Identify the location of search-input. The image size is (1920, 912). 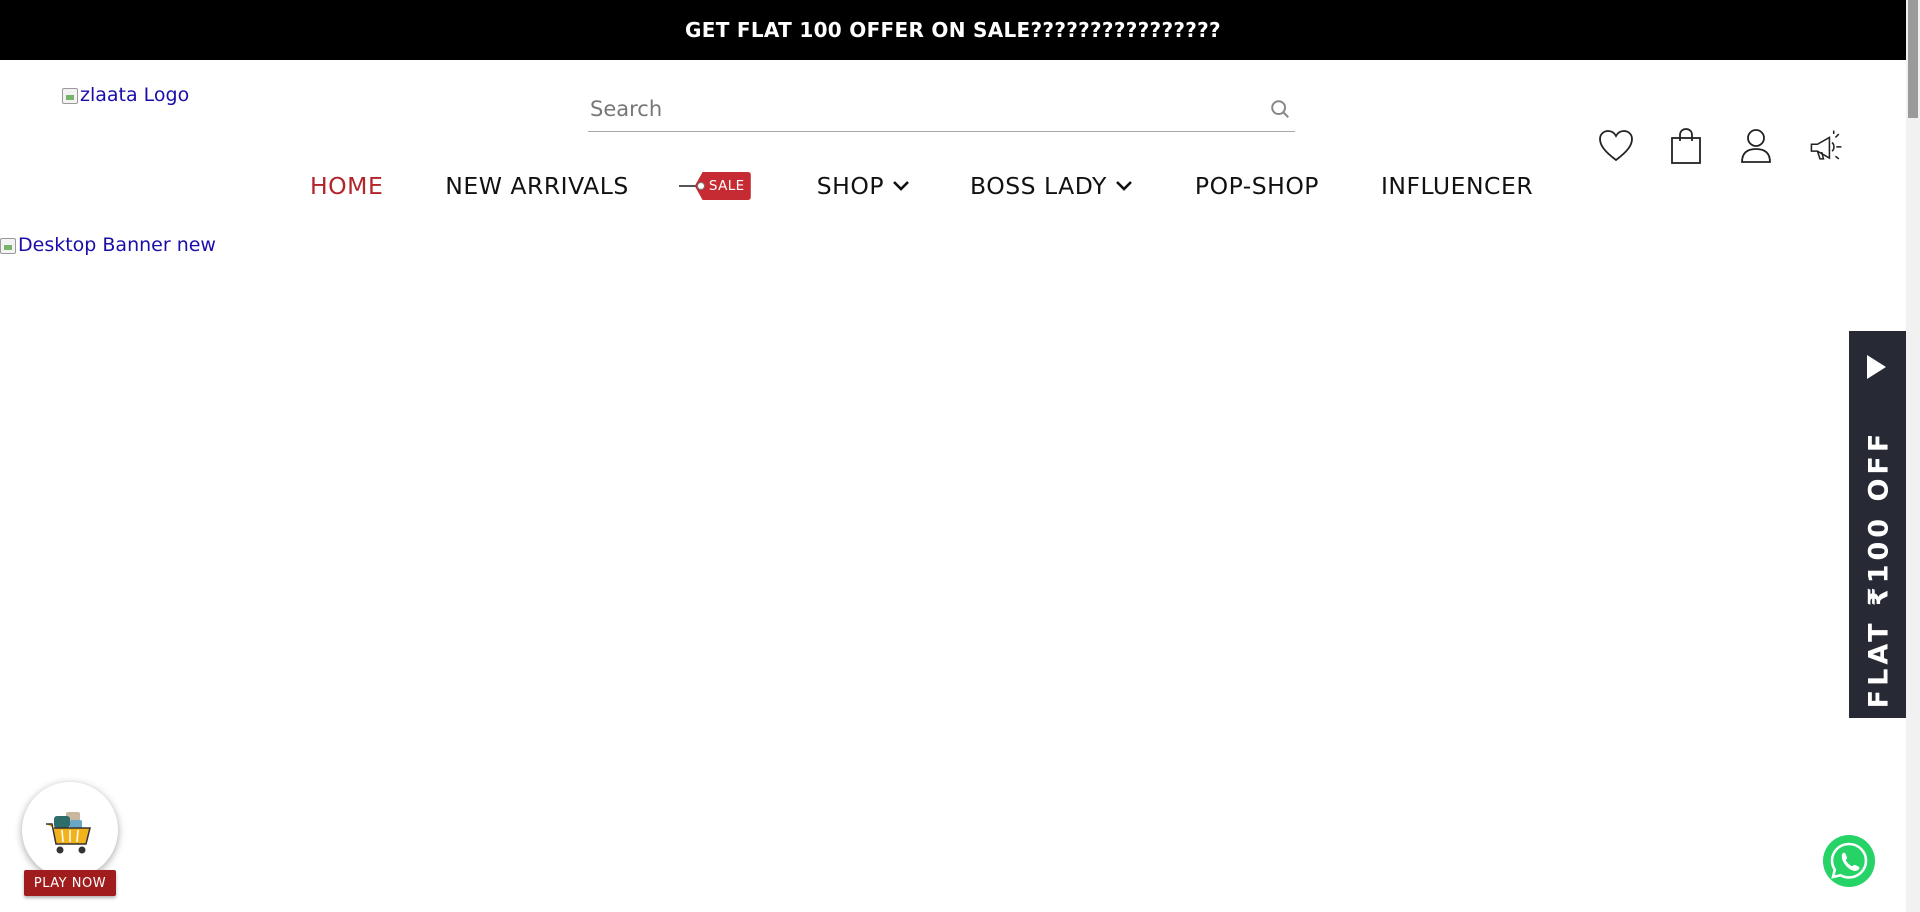
(926, 108).